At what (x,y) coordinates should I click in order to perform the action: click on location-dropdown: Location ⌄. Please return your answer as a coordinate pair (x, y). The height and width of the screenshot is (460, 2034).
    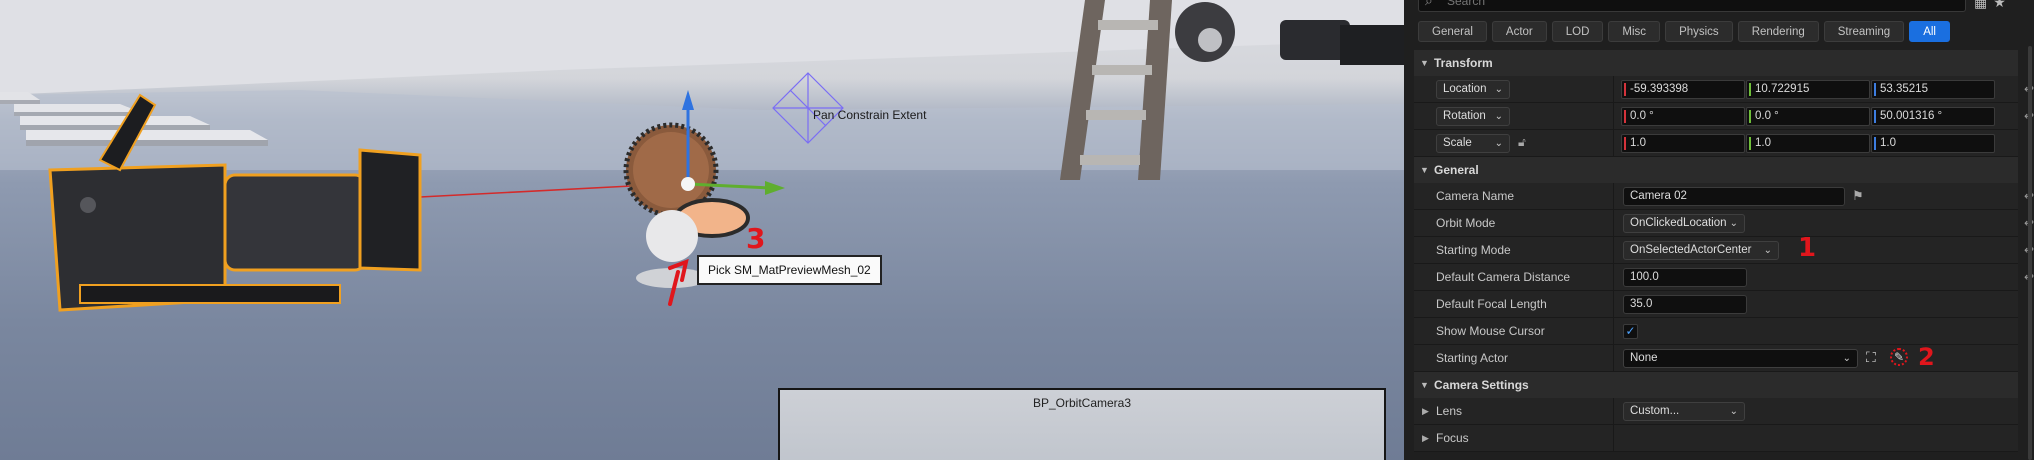
    Looking at the image, I should click on (1473, 89).